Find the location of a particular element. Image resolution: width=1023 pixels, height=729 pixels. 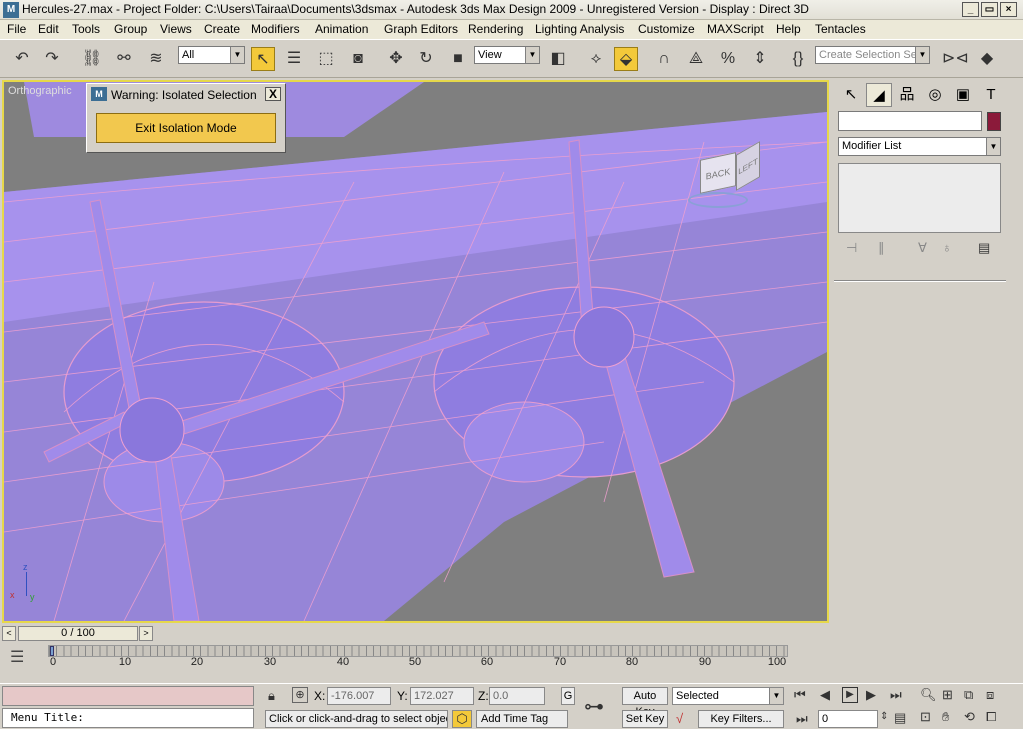

menu-rendering: Rendering is located at coordinates (495, 29).